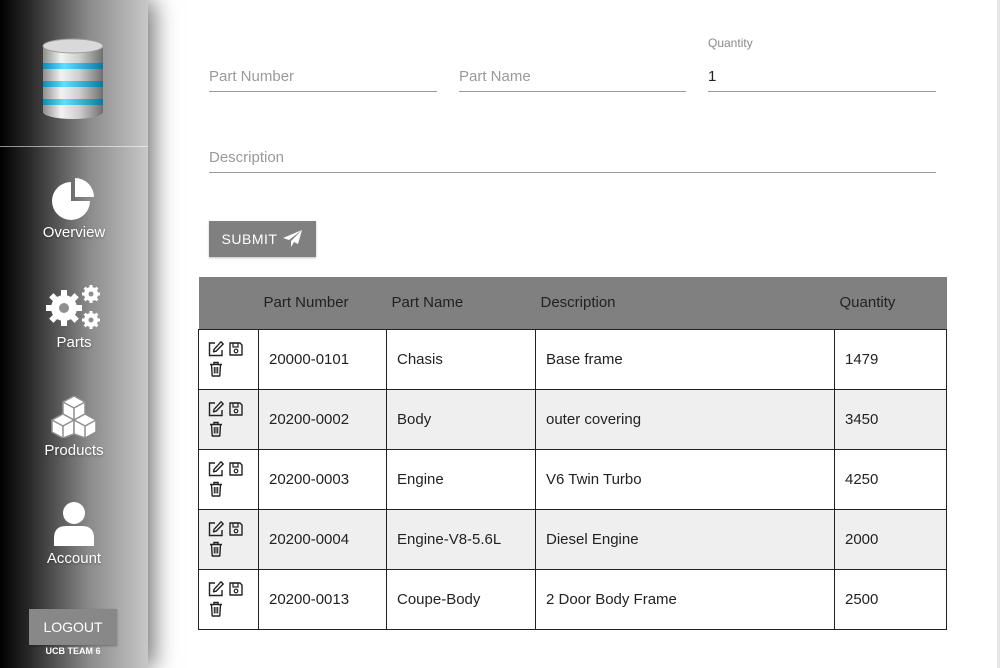 This screenshot has width=1000, height=668. Describe the element at coordinates (461, 303) in the screenshot. I see `header-part-name: Part Name` at that location.